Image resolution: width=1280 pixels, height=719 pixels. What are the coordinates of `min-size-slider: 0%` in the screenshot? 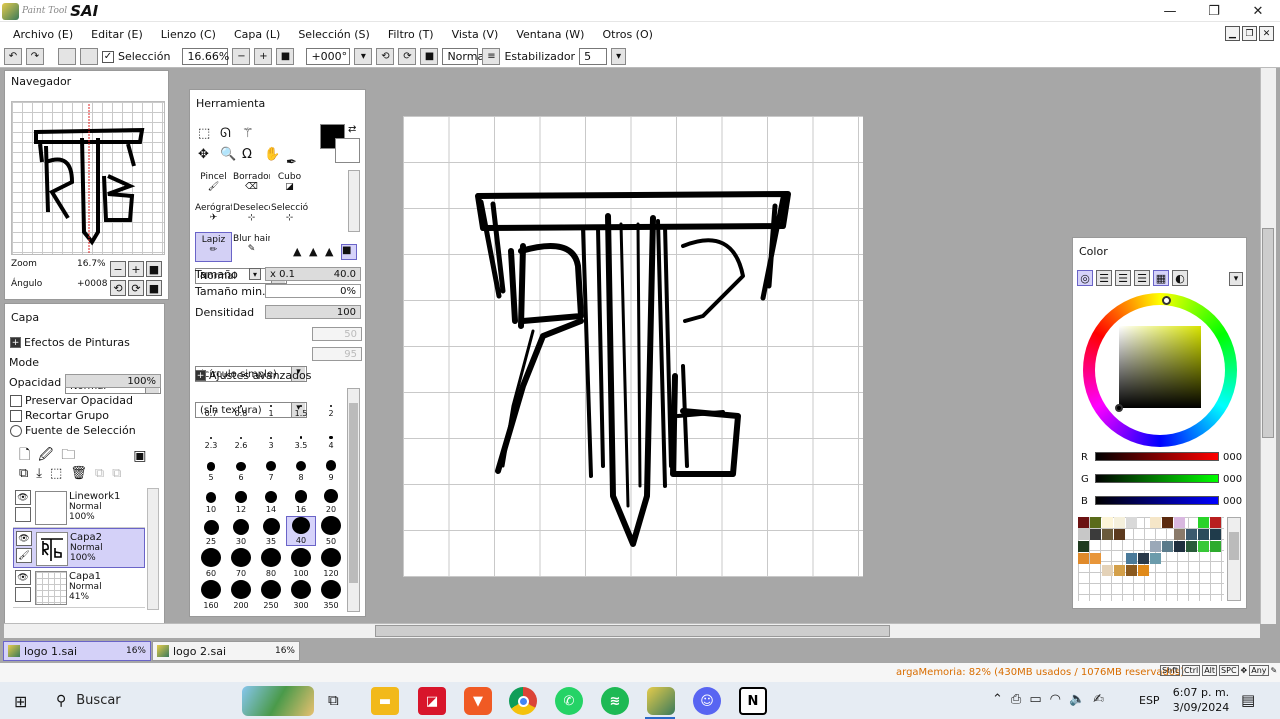 It's located at (313, 291).